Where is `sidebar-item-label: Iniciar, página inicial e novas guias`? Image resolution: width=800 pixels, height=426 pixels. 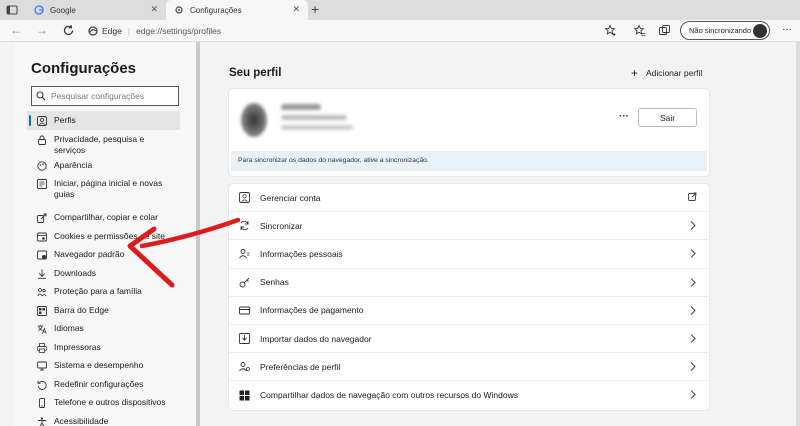 sidebar-item-label: Iniciar, página inicial e novas guias is located at coordinates (108, 188).